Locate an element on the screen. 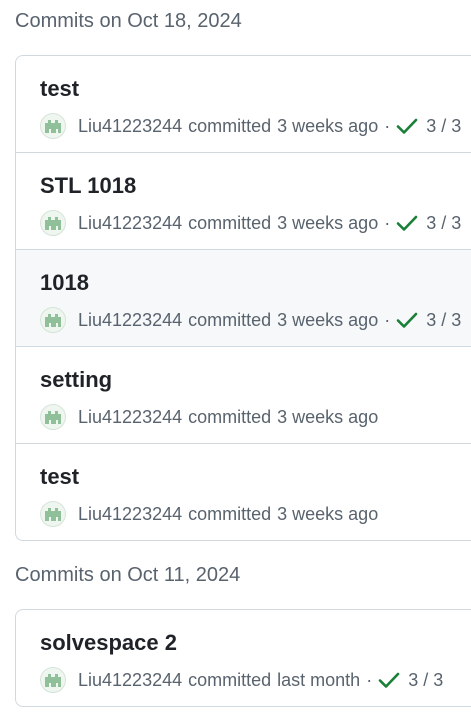 This screenshot has height=722, width=471. commit-time: last month is located at coordinates (319, 679).